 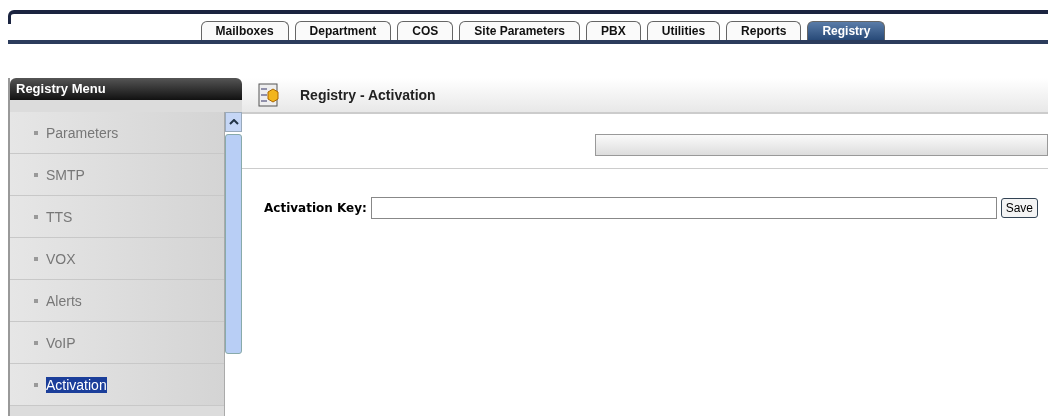 I want to click on nav-tab: Department, so click(x=343, y=30).